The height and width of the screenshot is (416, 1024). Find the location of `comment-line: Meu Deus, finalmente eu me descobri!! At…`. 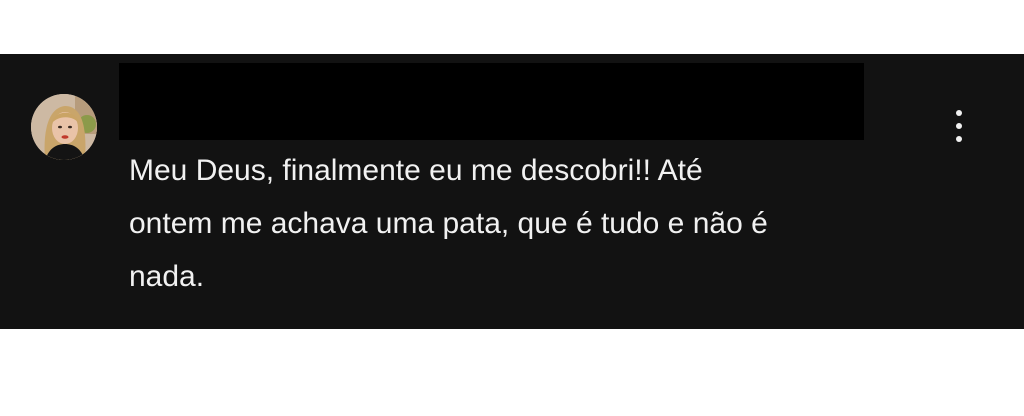

comment-line: Meu Deus, finalmente eu me descobri!! At… is located at coordinates (416, 170).